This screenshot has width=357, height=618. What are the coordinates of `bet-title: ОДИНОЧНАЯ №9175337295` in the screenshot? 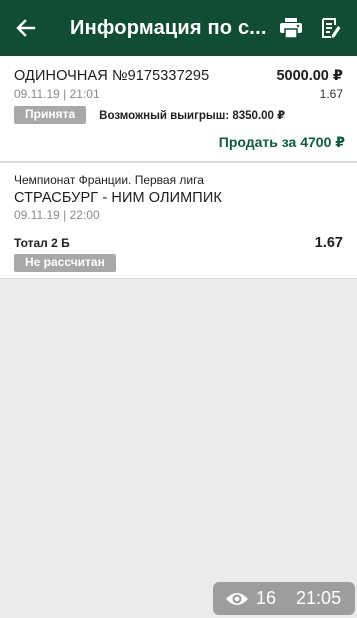 It's located at (112, 76).